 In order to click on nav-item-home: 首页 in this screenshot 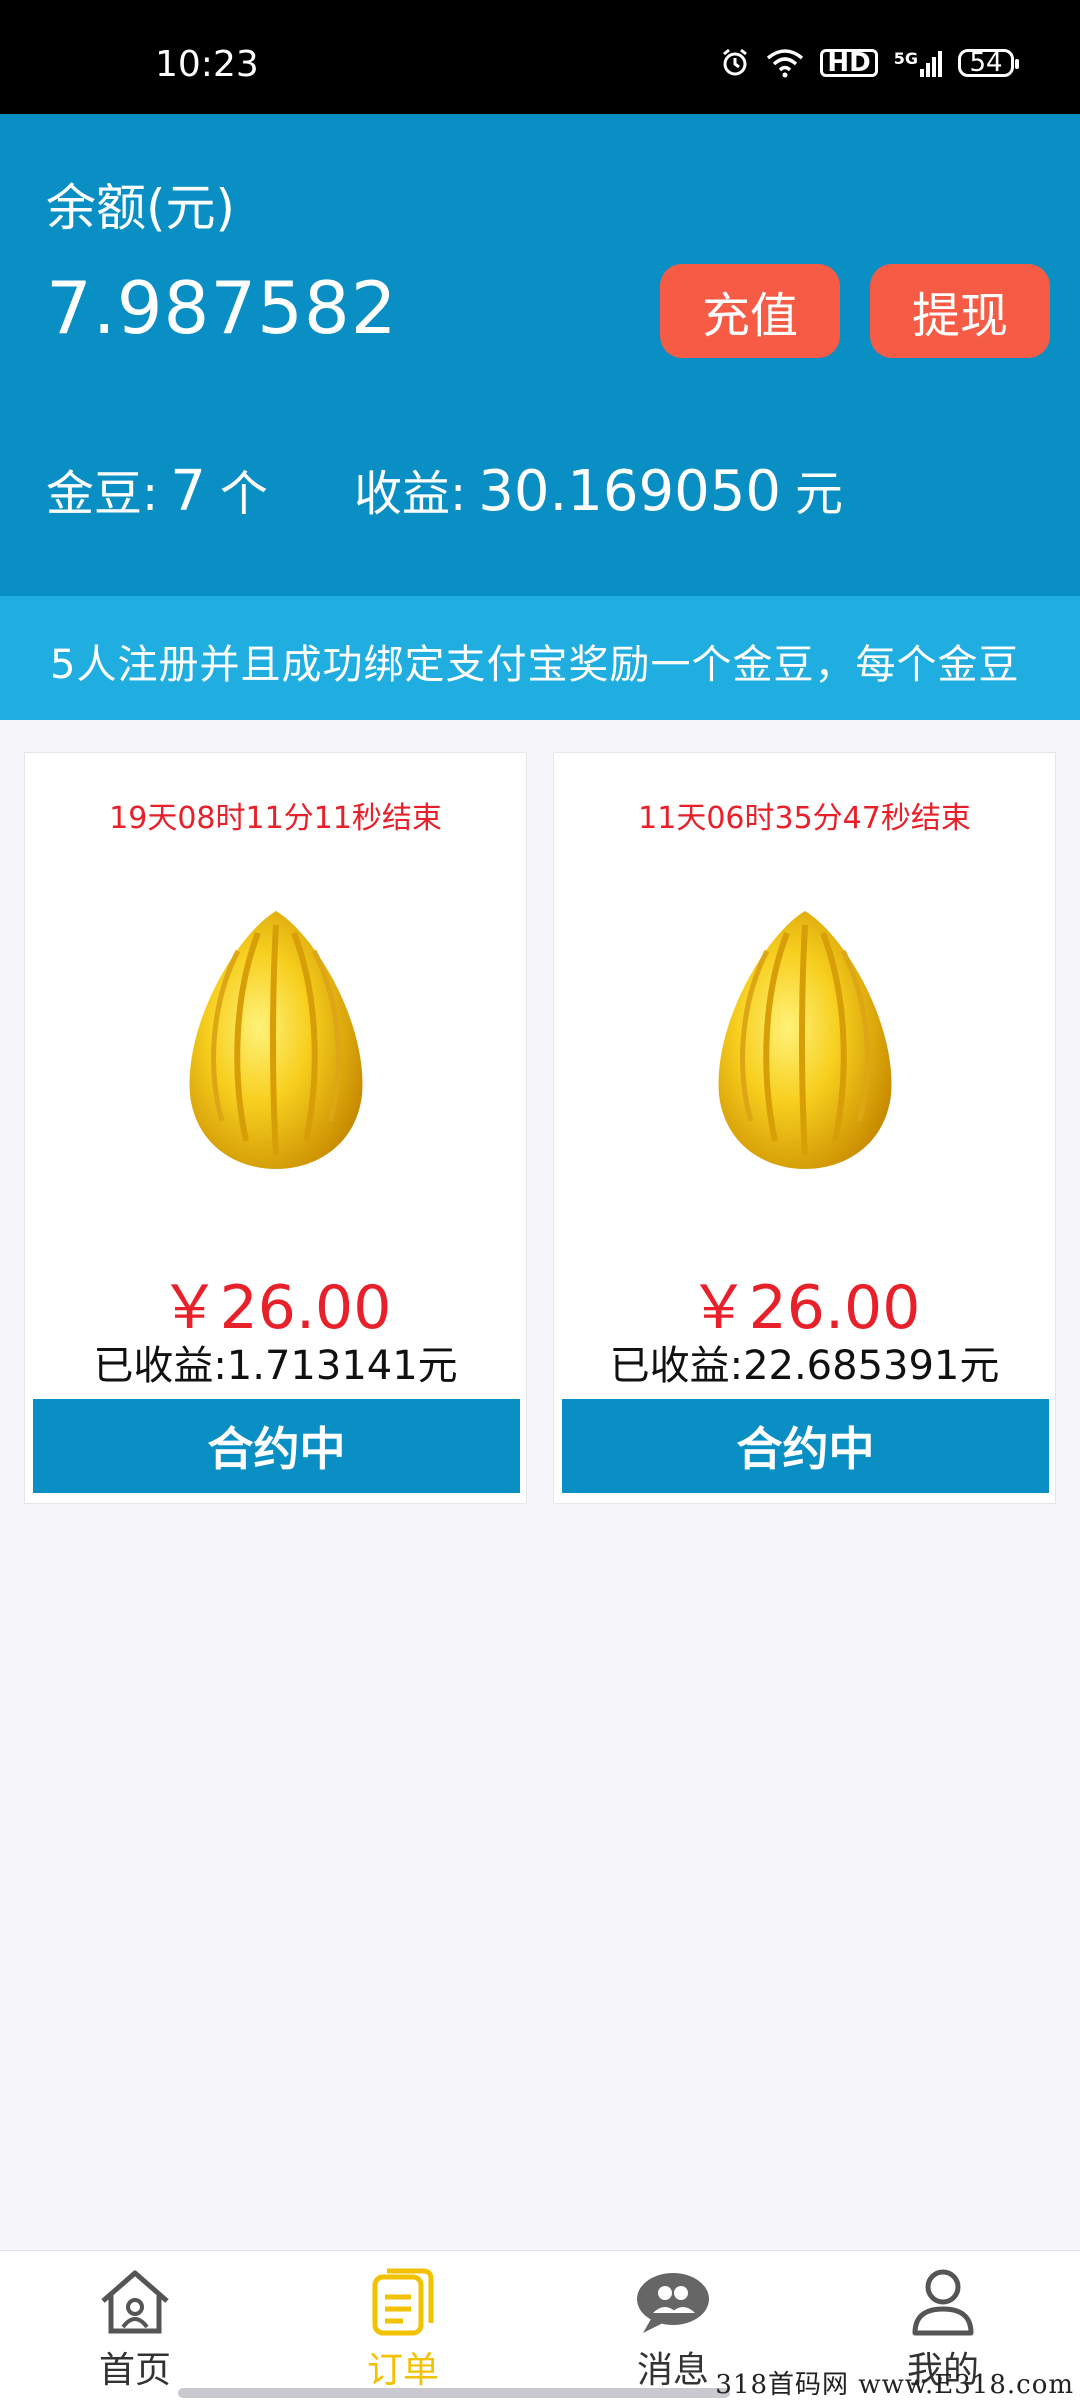, I will do `click(135, 2325)`.